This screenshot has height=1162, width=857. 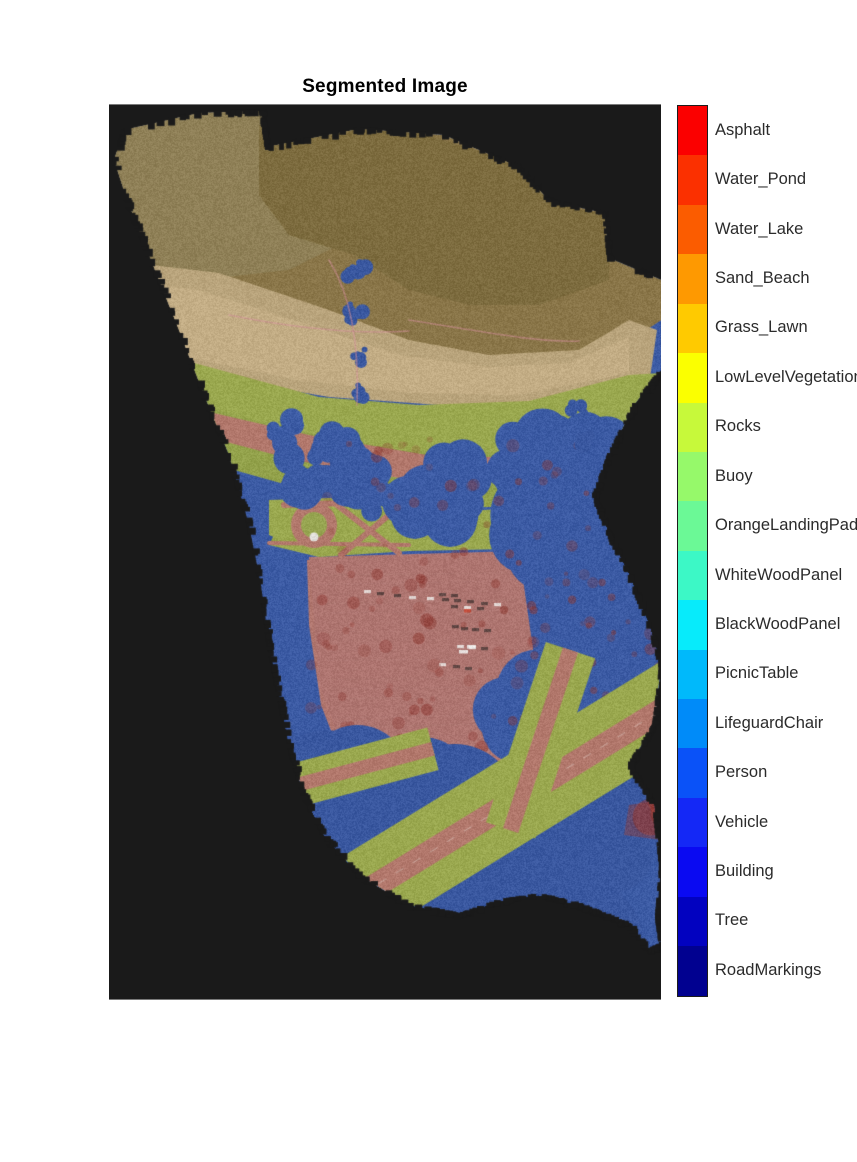 I want to click on colorbar-tick-label: Tree, so click(x=732, y=920).